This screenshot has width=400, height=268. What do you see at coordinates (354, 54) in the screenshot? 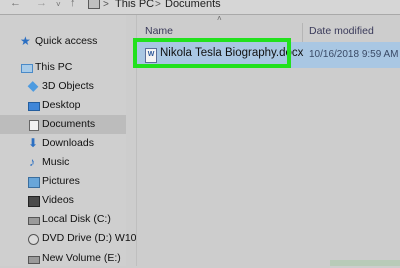
I see `file-date-modified: 10/16/2018 9:59 AM` at bounding box center [354, 54].